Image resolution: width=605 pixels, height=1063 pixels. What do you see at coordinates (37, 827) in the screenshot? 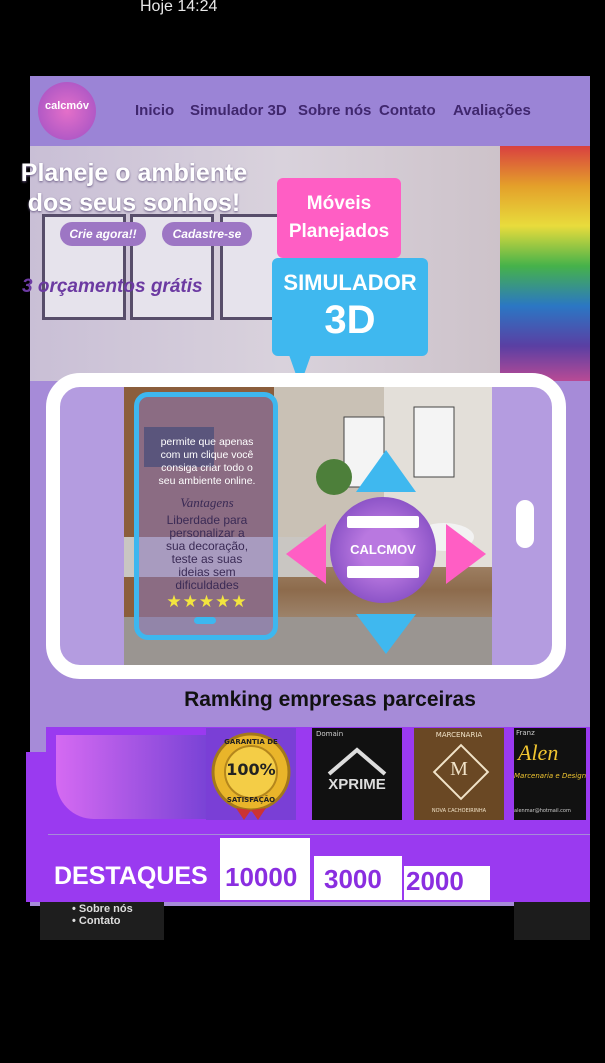
I see `decor-strip` at bounding box center [37, 827].